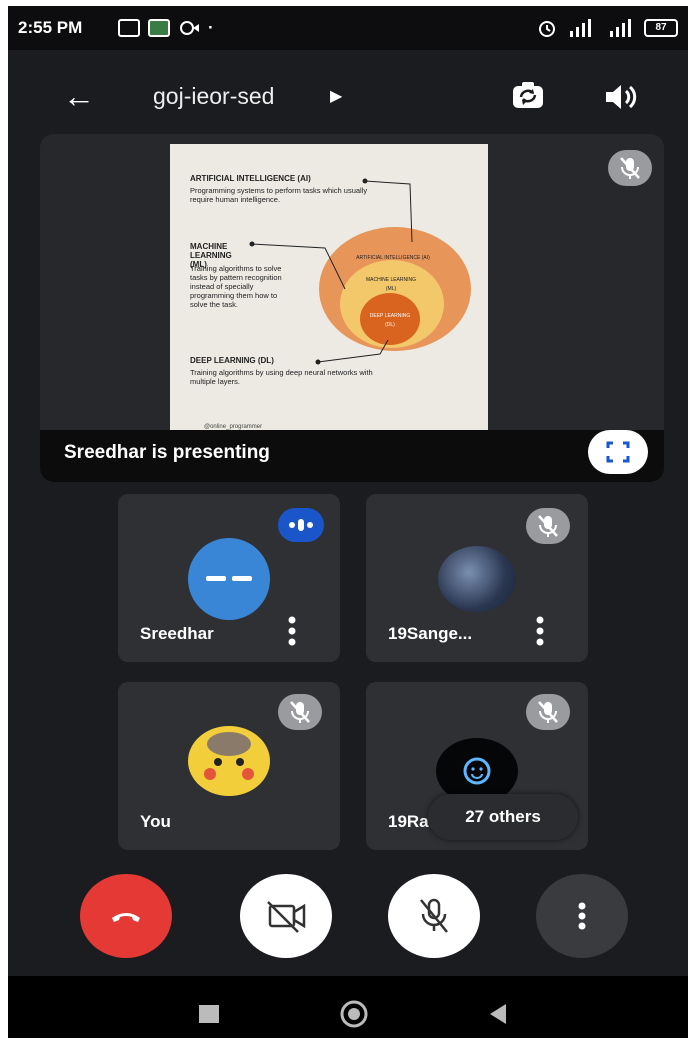  What do you see at coordinates (391, 284) in the screenshot?
I see `venn-middle-label: MACHINE LEARNING (ML)` at bounding box center [391, 284].